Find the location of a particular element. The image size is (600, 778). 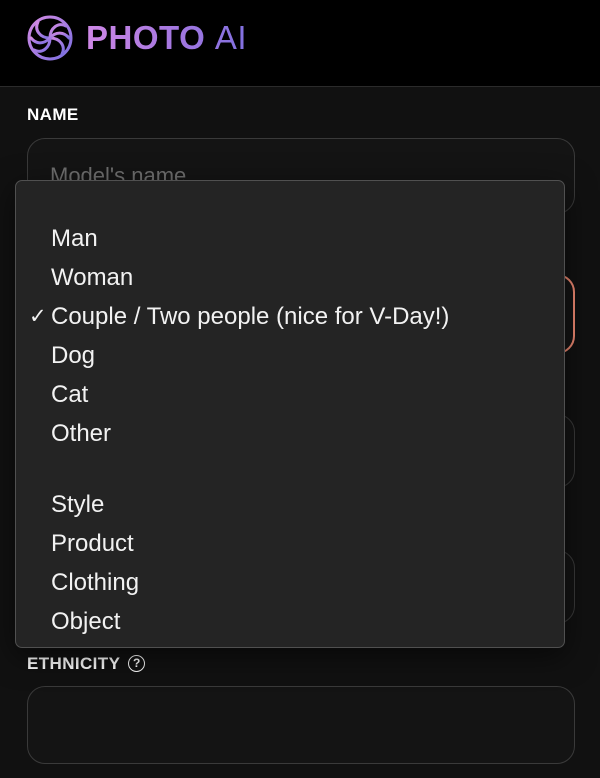

question-circle-icon: ? is located at coordinates (137, 663).